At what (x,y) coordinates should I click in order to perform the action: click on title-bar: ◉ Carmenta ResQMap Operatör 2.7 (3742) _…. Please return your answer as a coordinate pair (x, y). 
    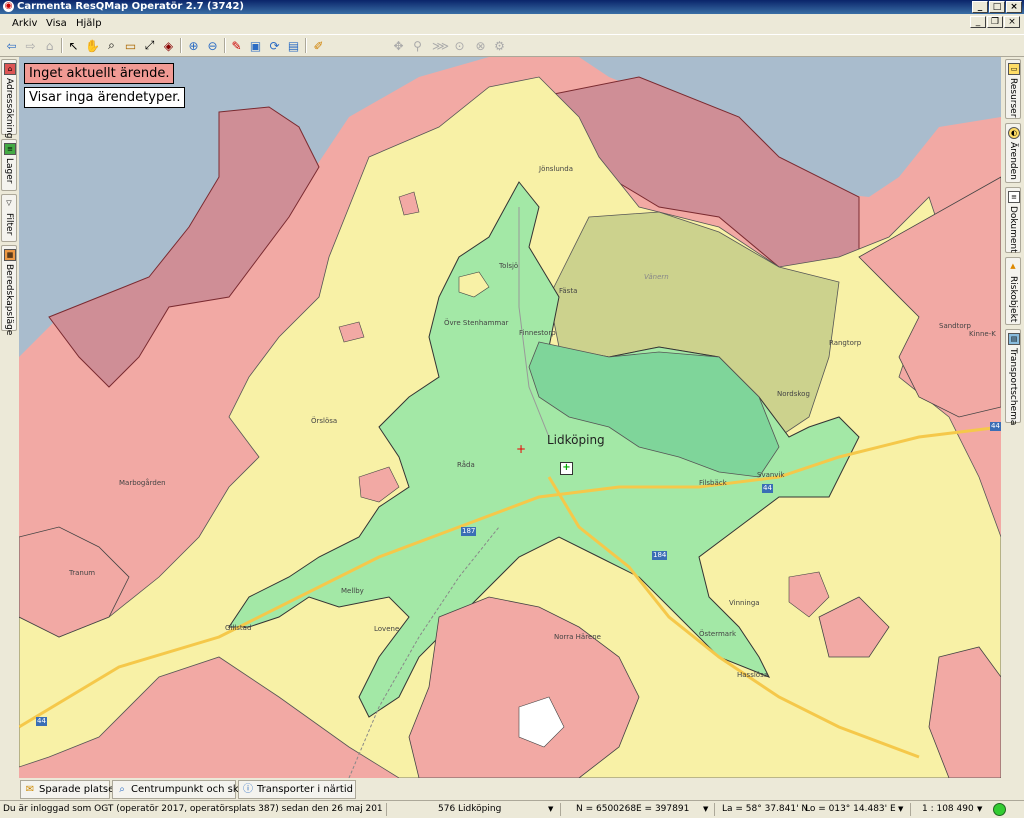
    Looking at the image, I should click on (512, 7).